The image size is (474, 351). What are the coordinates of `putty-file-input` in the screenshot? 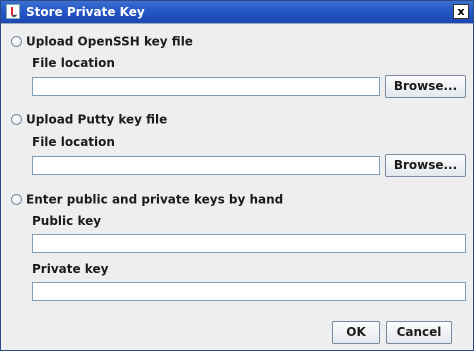 It's located at (206, 165).